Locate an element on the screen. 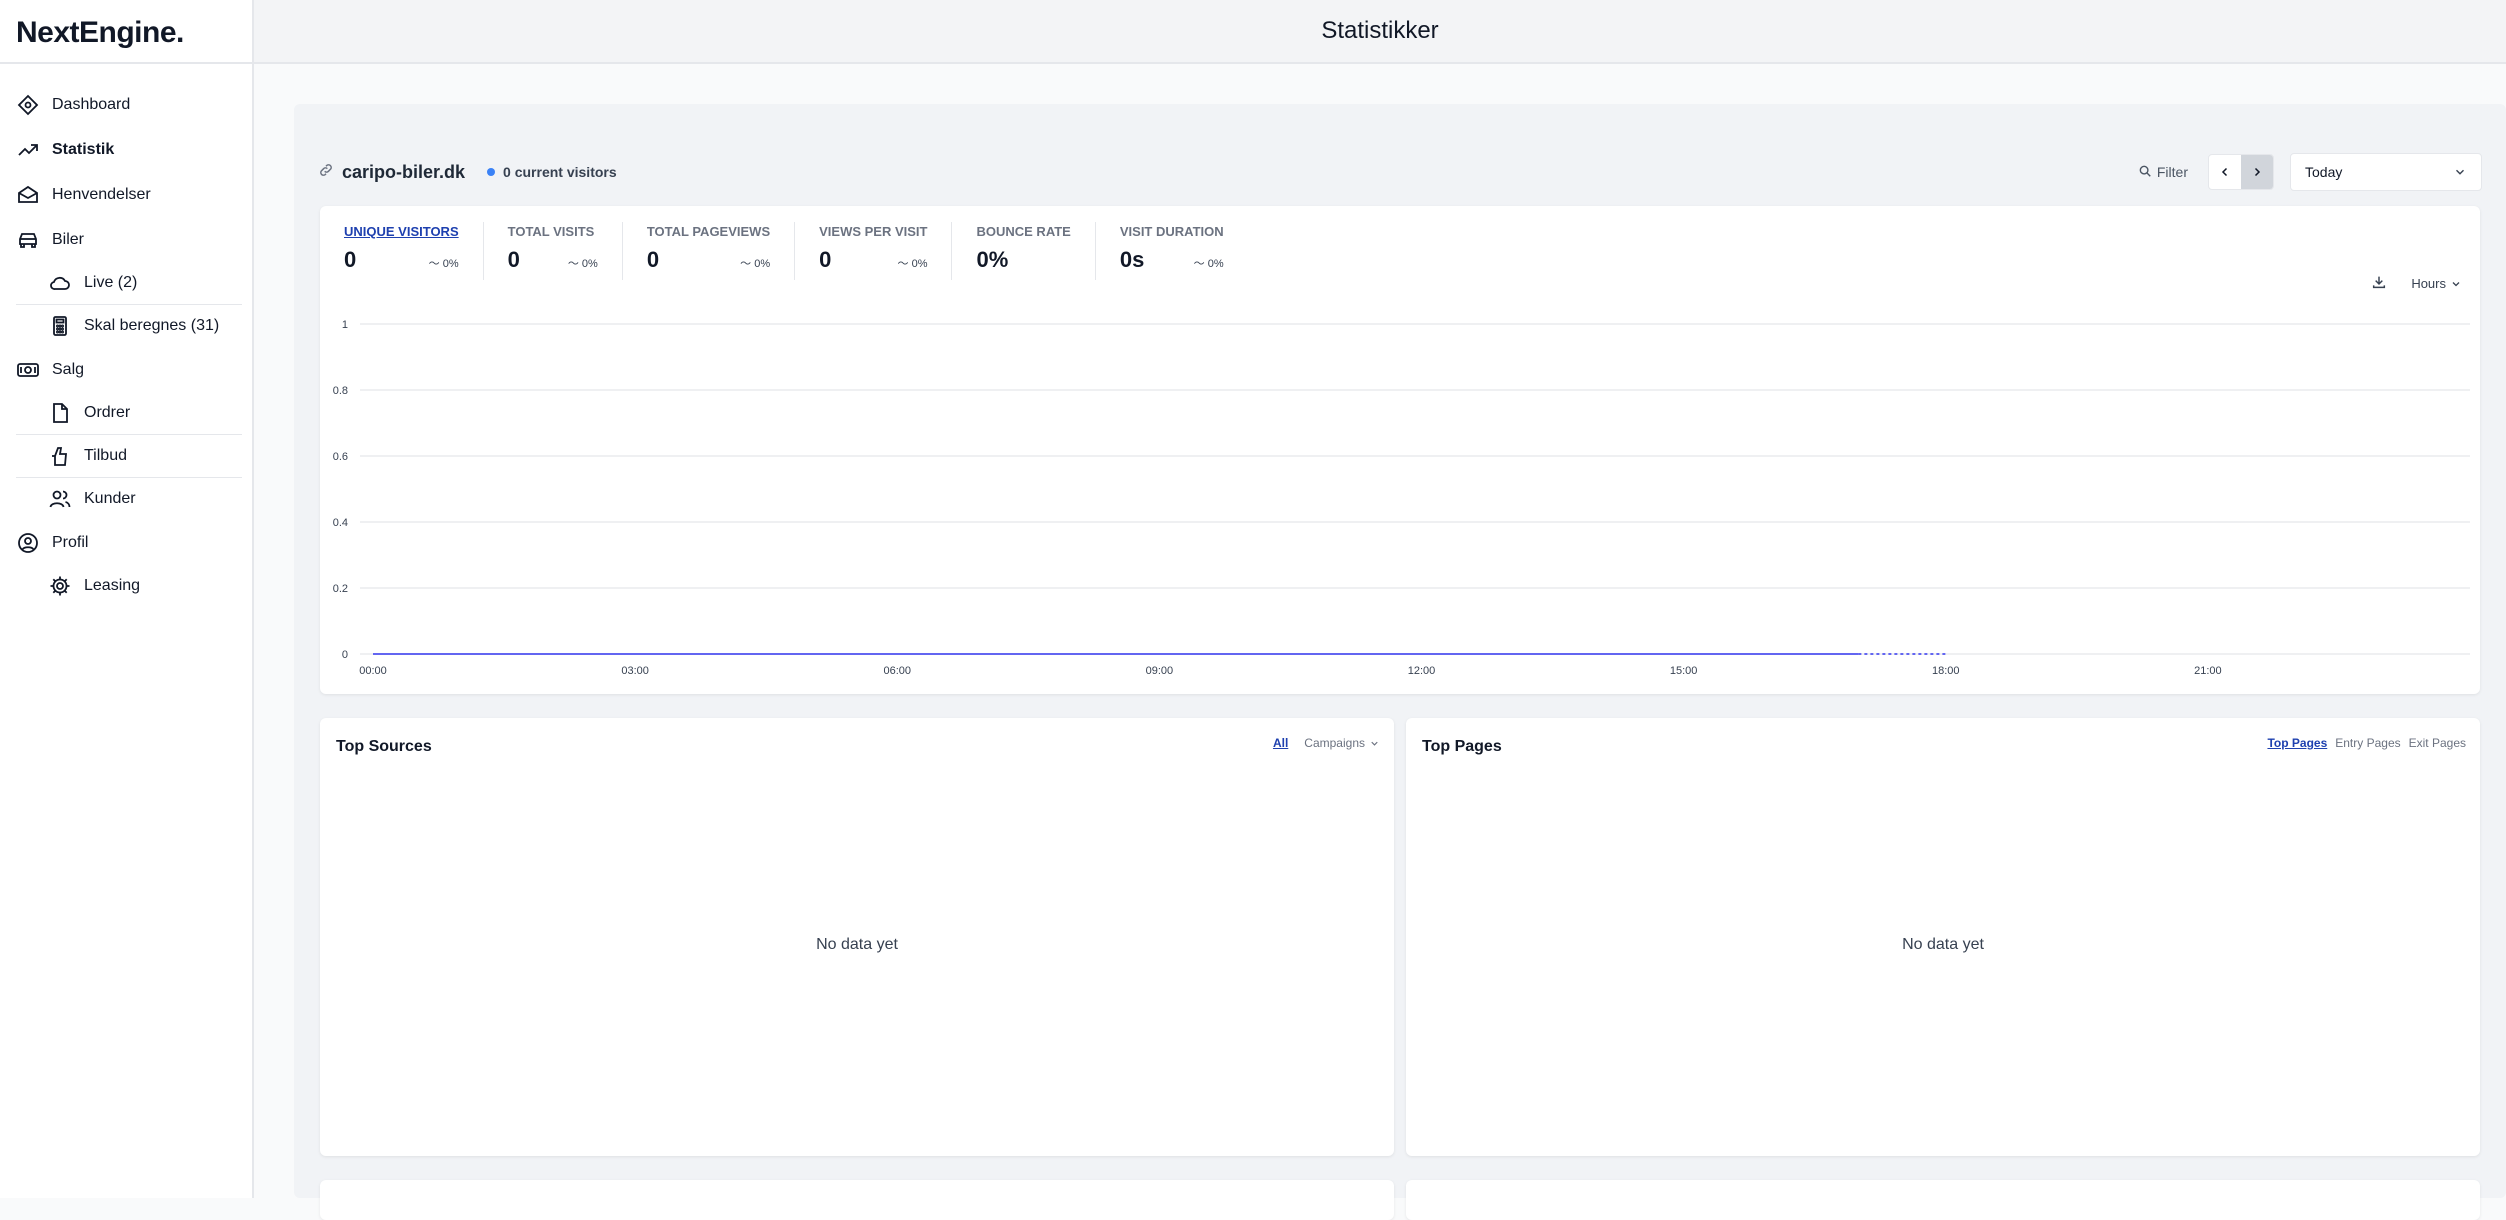  sidebar-item-label: Profil is located at coordinates (70, 542).